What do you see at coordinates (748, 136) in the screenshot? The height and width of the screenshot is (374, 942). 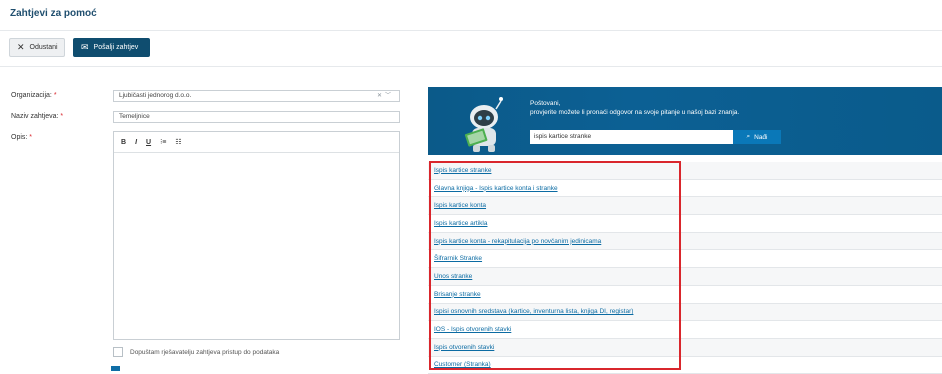 I see `search-icon: ⌕` at bounding box center [748, 136].